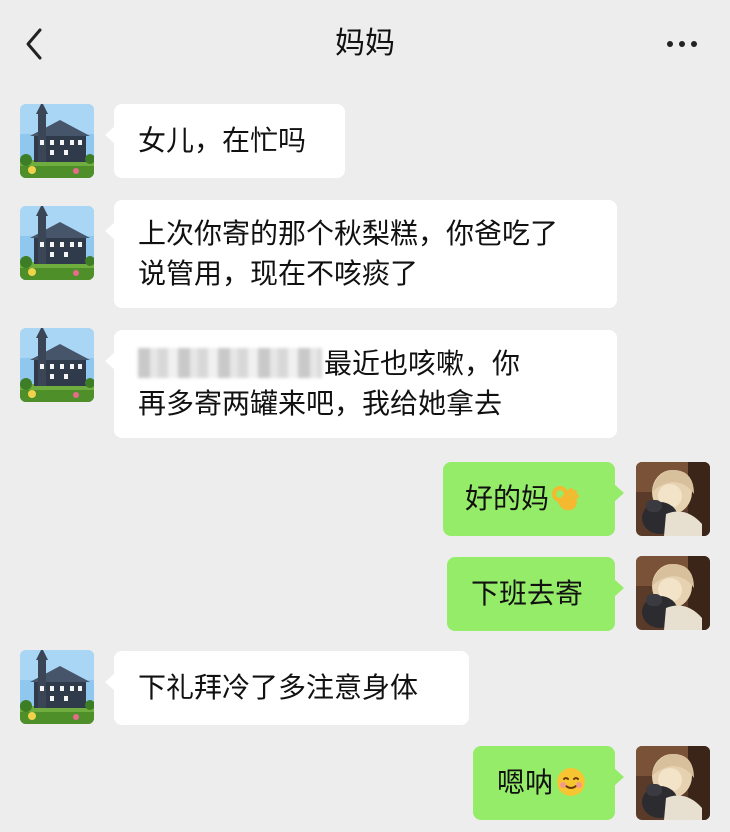 The width and height of the screenshot is (730, 832). What do you see at coordinates (527, 593) in the screenshot?
I see `message-text: 下班去寄` at bounding box center [527, 593].